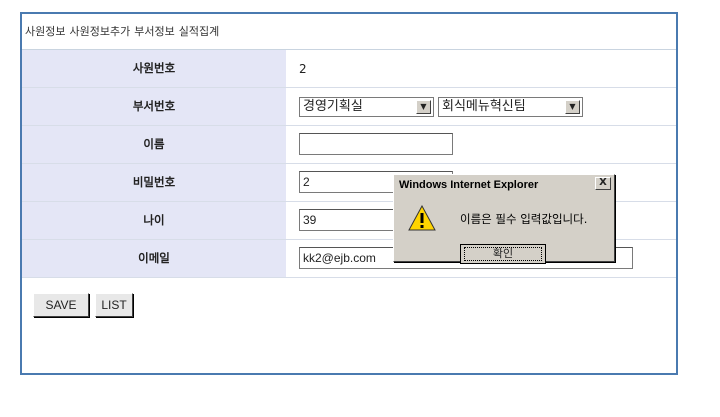 The image size is (720, 417). What do you see at coordinates (154, 106) in the screenshot?
I see `department-number-label: 부서번호` at bounding box center [154, 106].